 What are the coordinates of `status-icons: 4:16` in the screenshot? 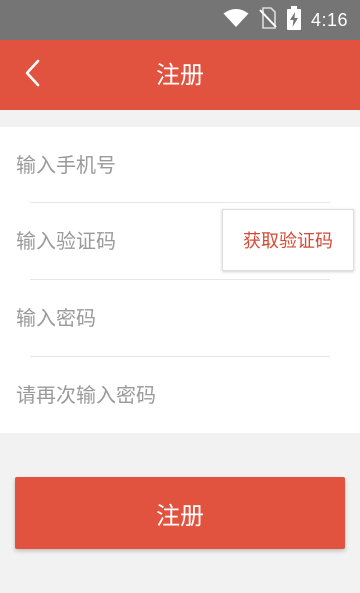 It's located at (285, 20).